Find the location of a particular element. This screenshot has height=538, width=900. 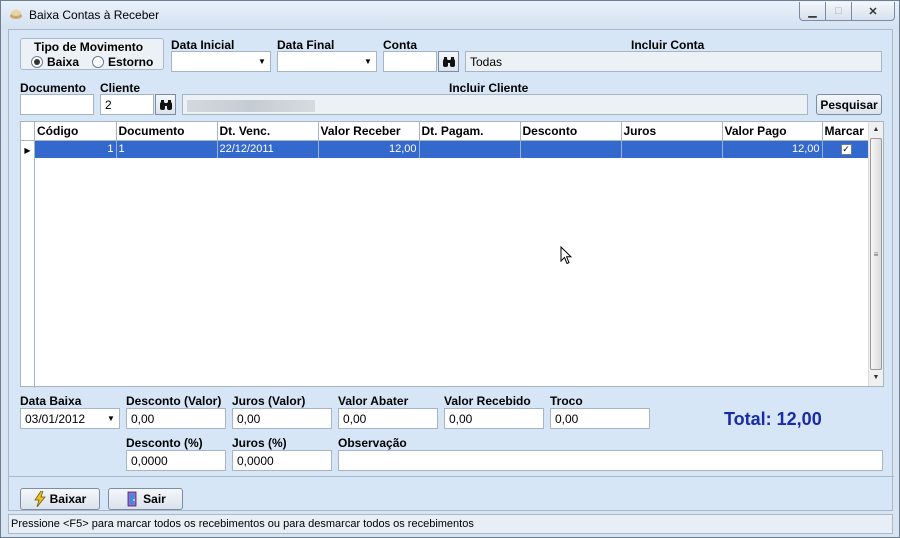

data-baixa-label: Data Baixa is located at coordinates (51, 401).